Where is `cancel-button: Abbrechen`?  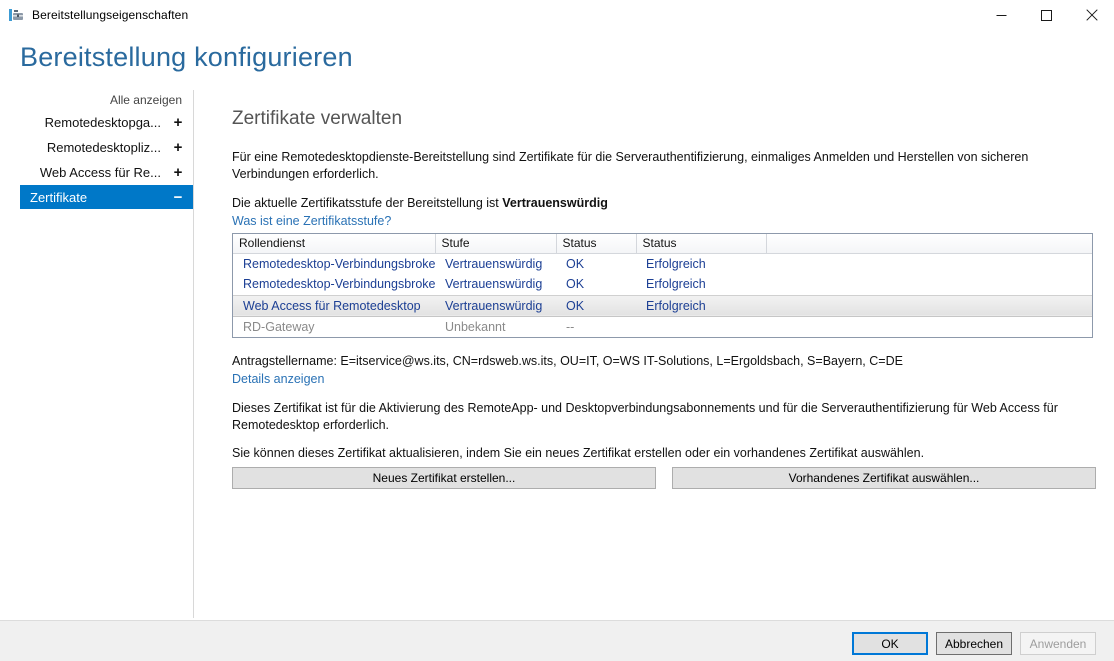
cancel-button: Abbrechen is located at coordinates (974, 643).